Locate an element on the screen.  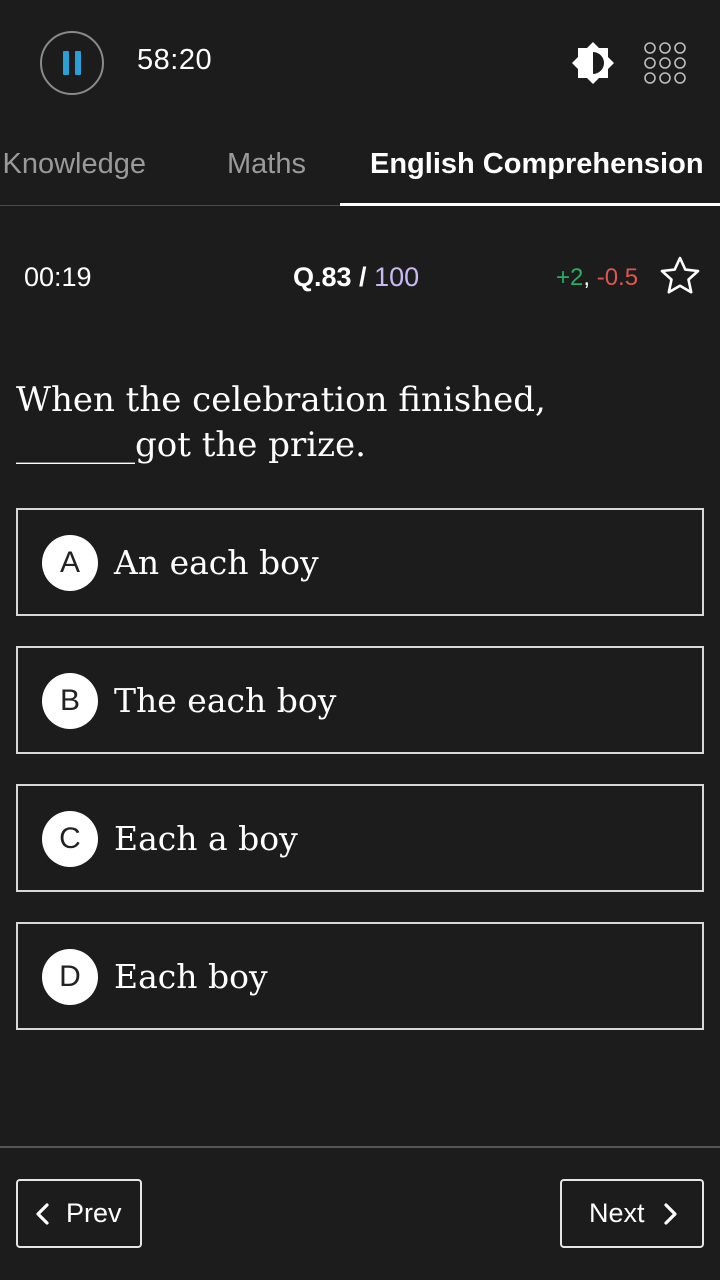
next-button: Next is located at coordinates (632, 1213).